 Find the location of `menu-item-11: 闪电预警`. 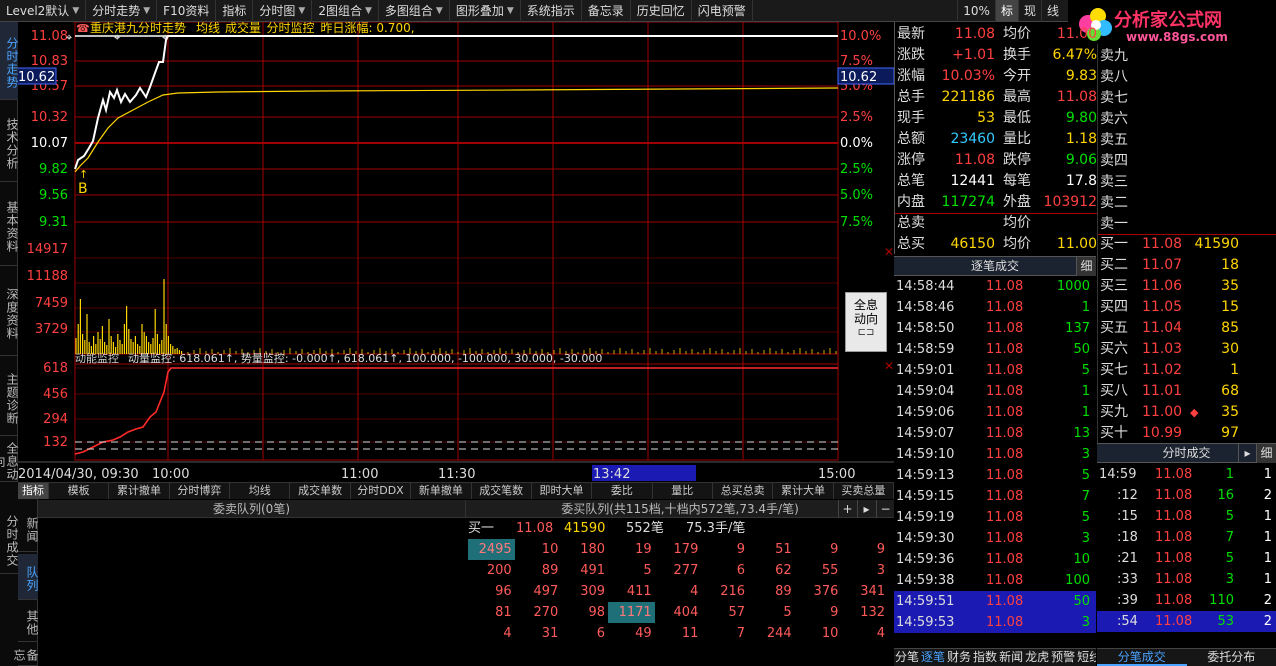

menu-item-11: 闪电预警 is located at coordinates (722, 11).